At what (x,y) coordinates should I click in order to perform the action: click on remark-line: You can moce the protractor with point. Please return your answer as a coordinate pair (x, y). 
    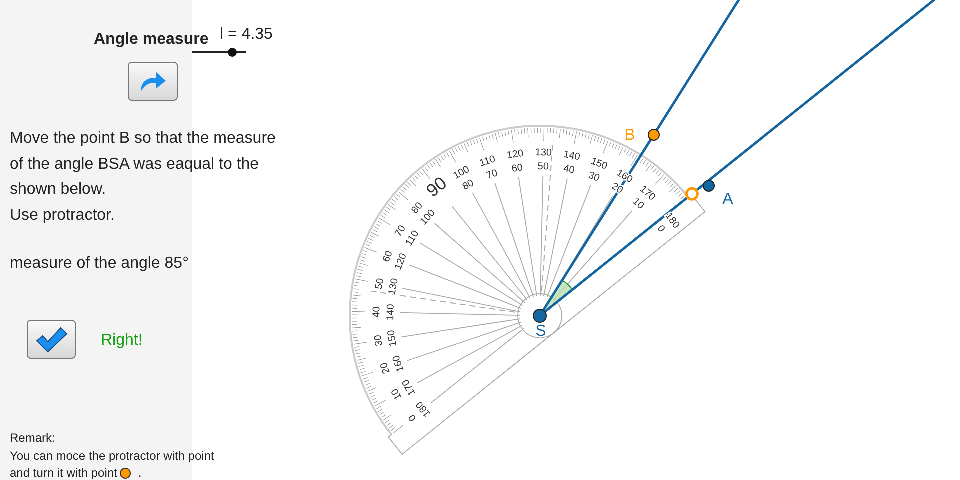
    Looking at the image, I should click on (112, 456).